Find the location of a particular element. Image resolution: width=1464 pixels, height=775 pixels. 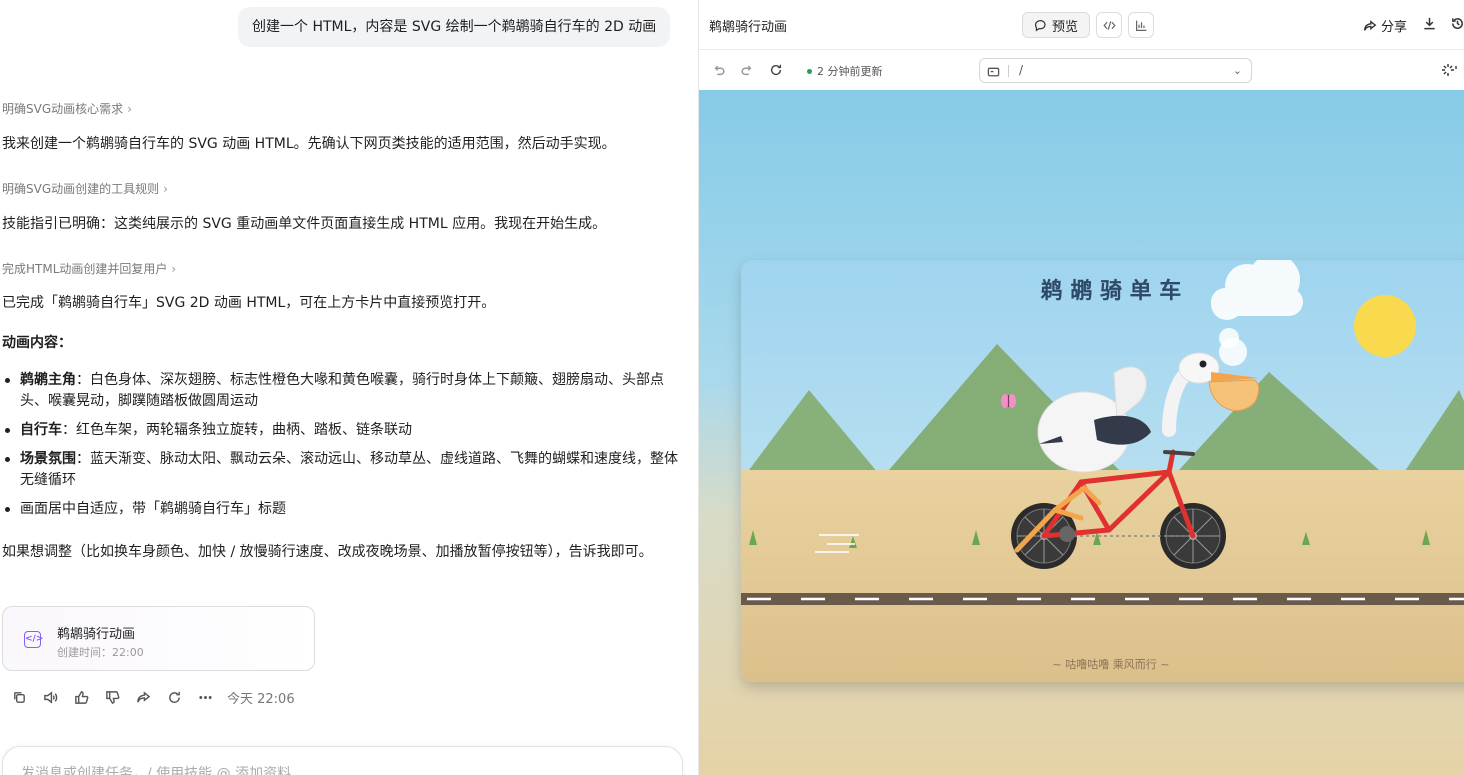

item-bold: 场景氛围 is located at coordinates (48, 459).